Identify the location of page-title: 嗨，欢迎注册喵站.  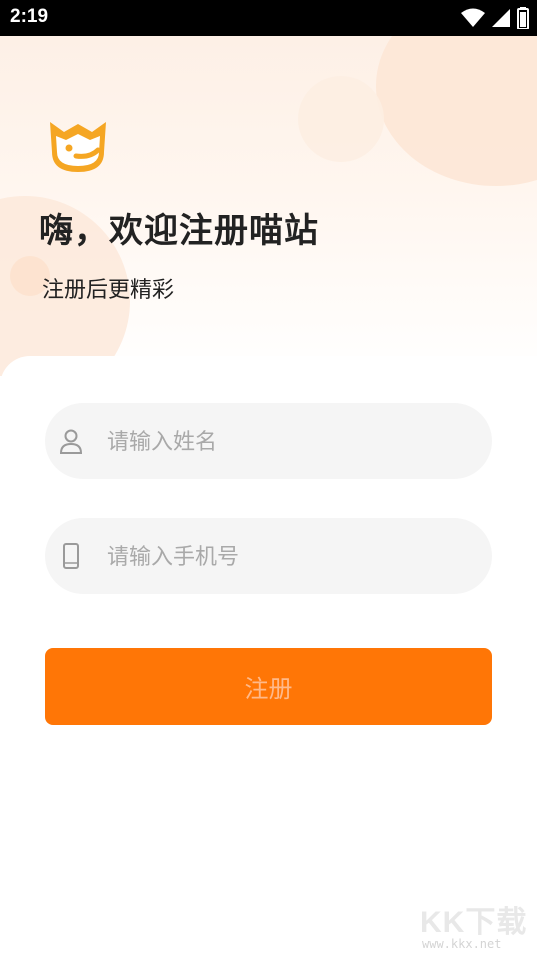
(179, 231).